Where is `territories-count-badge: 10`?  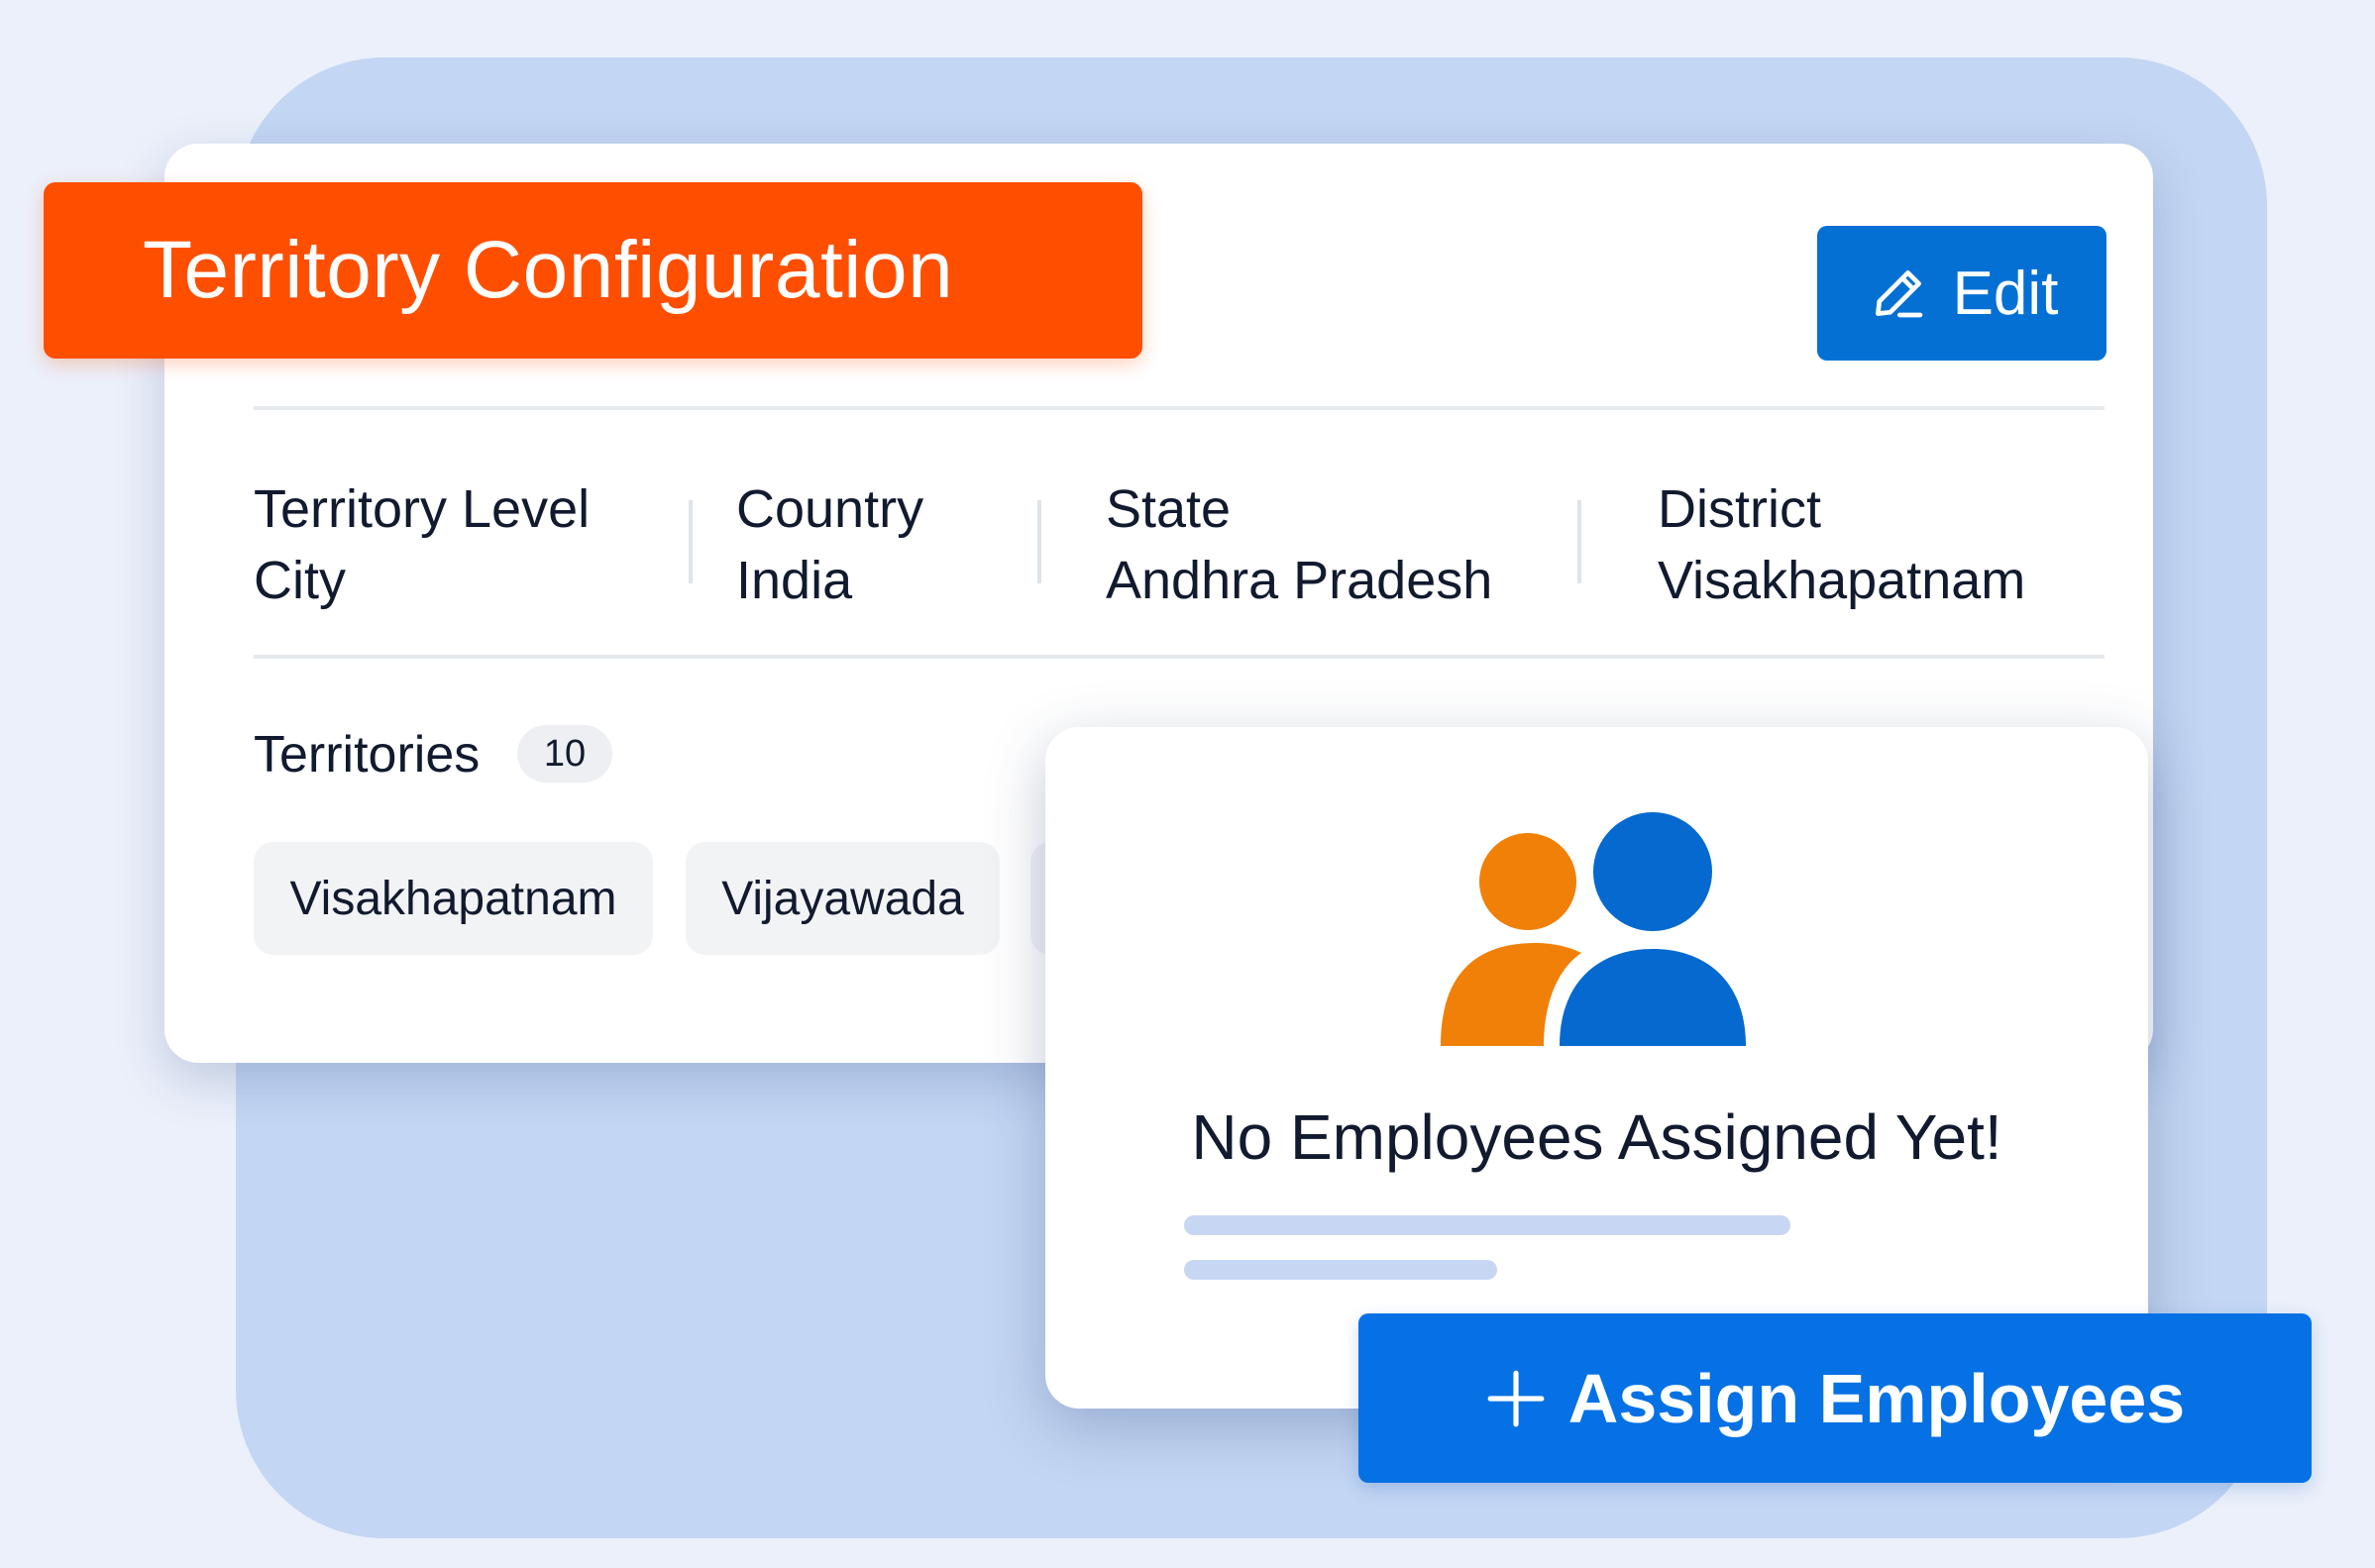 territories-count-badge: 10 is located at coordinates (564, 754).